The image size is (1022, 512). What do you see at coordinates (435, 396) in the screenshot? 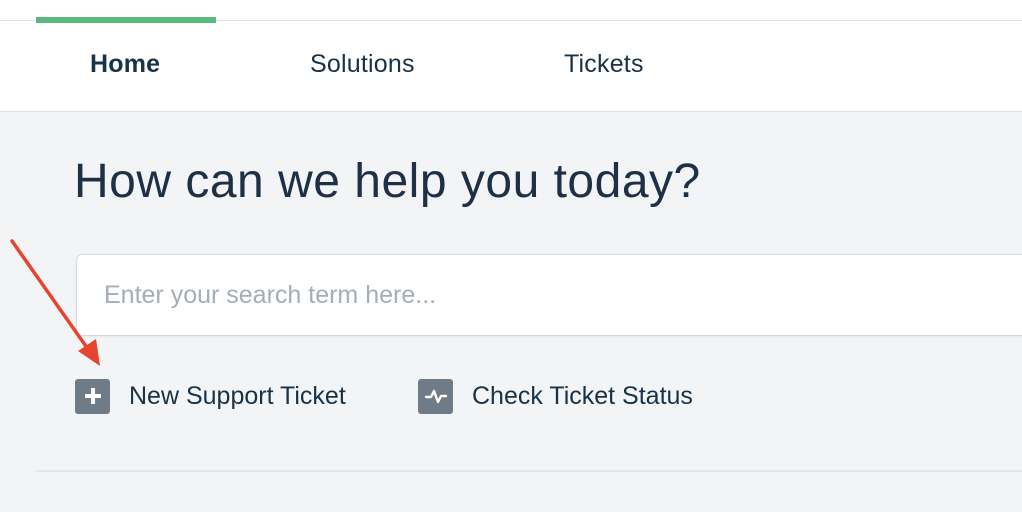
I see `activity-icon` at bounding box center [435, 396].